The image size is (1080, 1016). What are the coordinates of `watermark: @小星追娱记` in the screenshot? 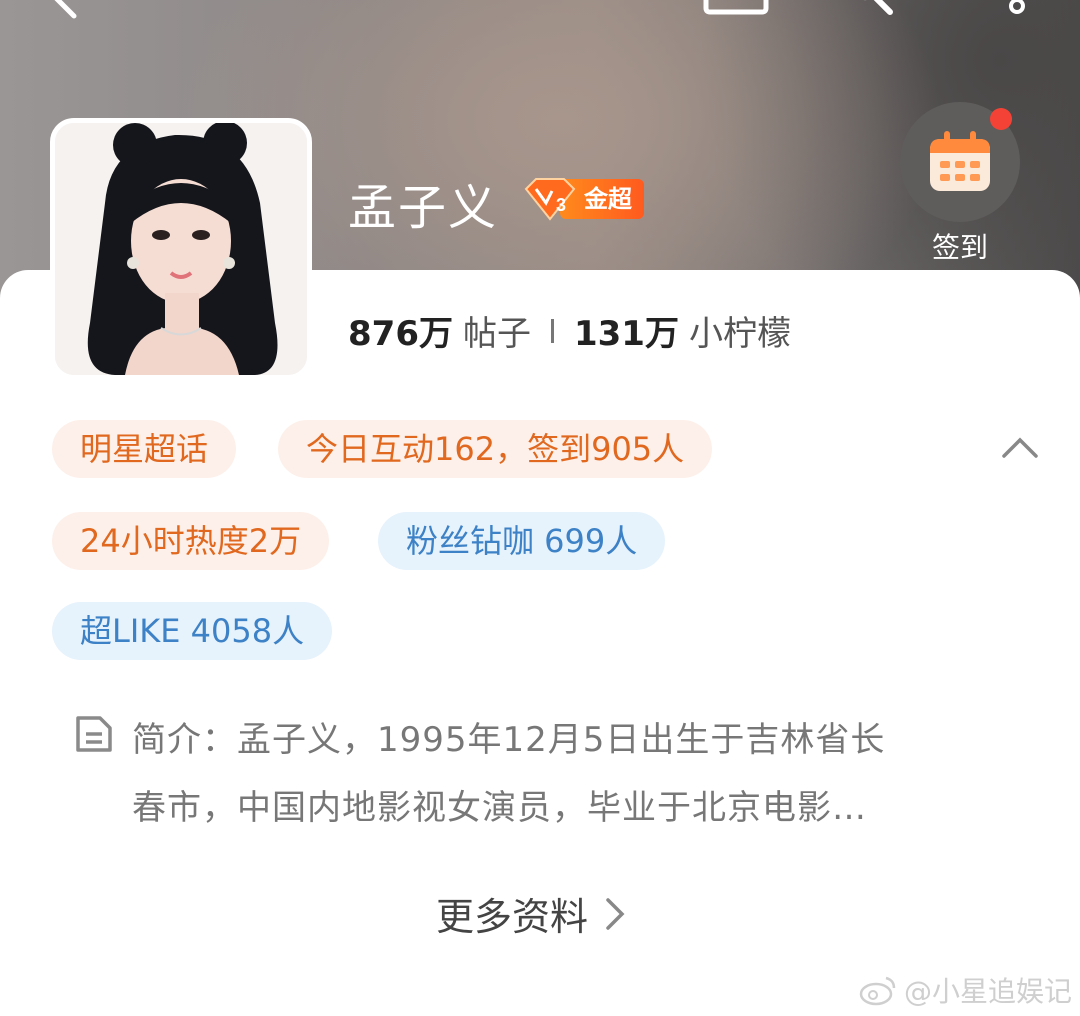 It's located at (965, 990).